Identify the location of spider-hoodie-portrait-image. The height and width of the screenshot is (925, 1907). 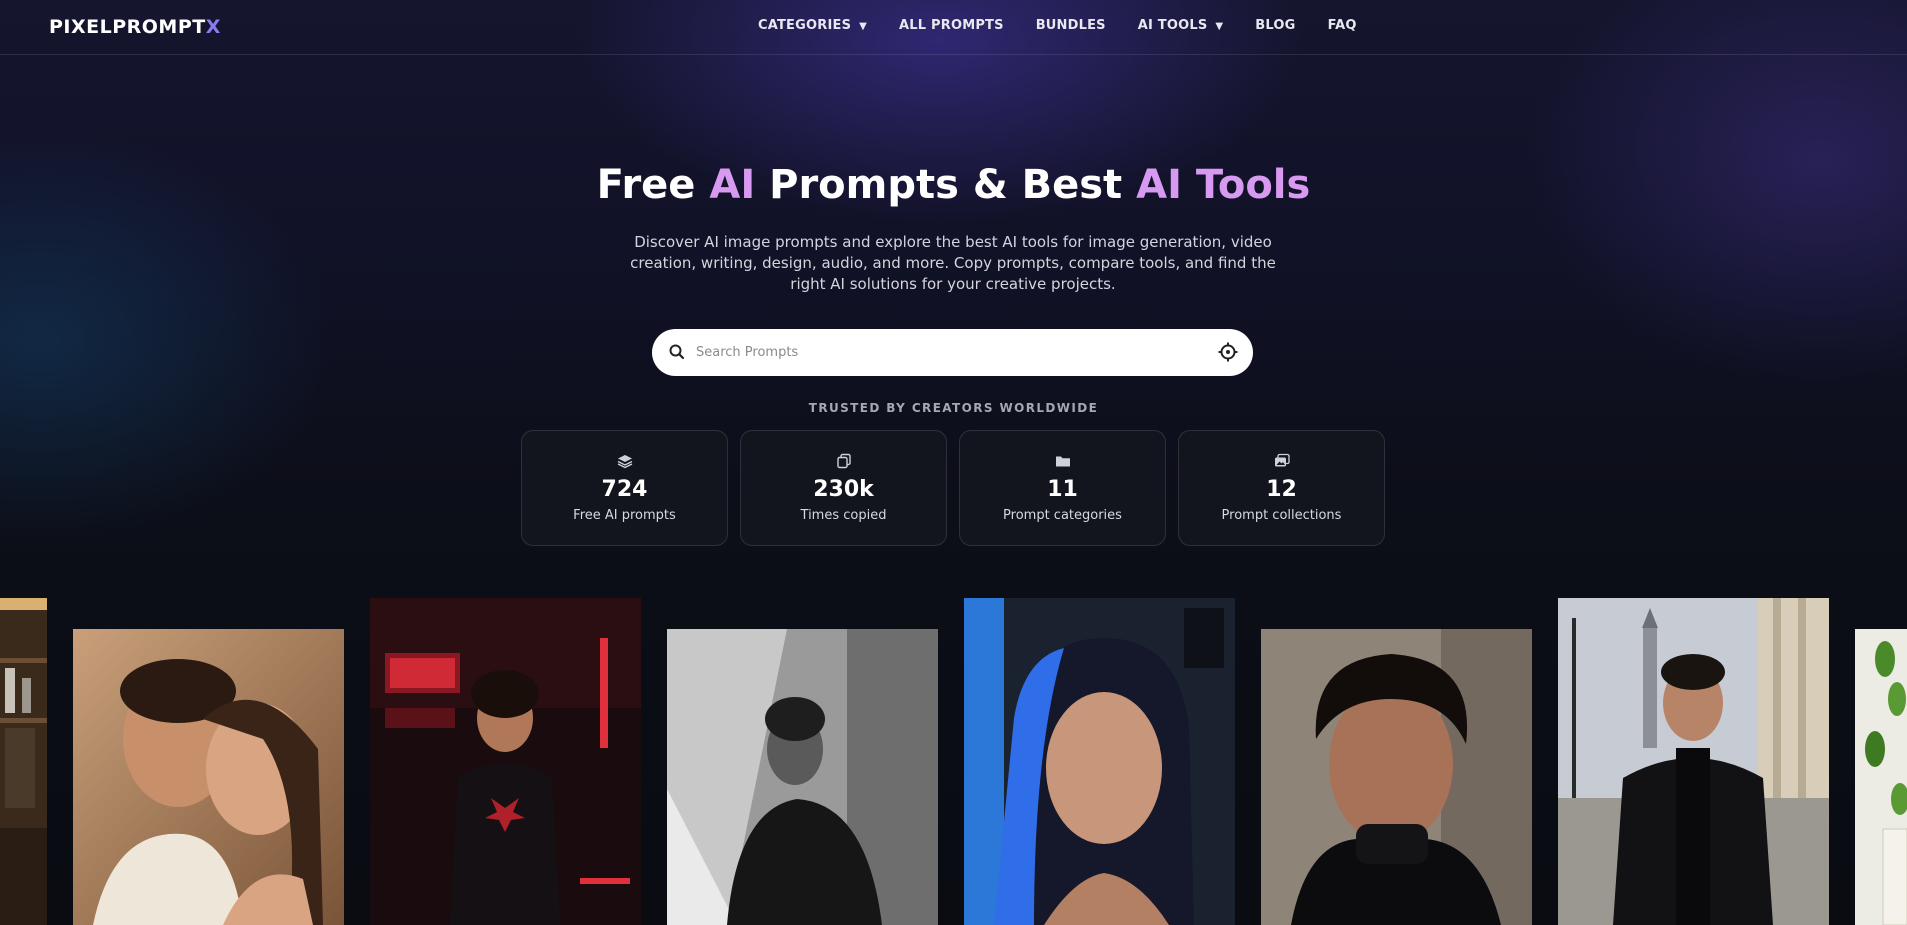
(505, 761).